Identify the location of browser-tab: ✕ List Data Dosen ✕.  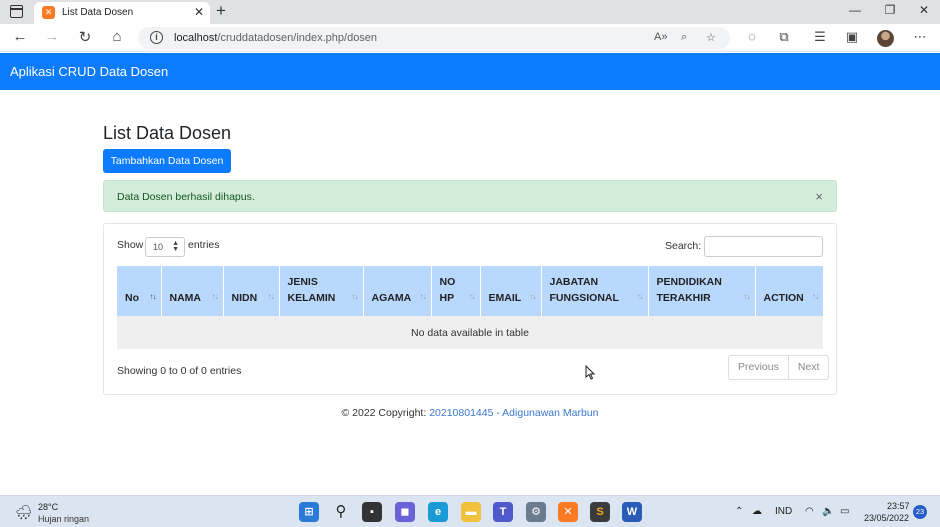
(122, 13).